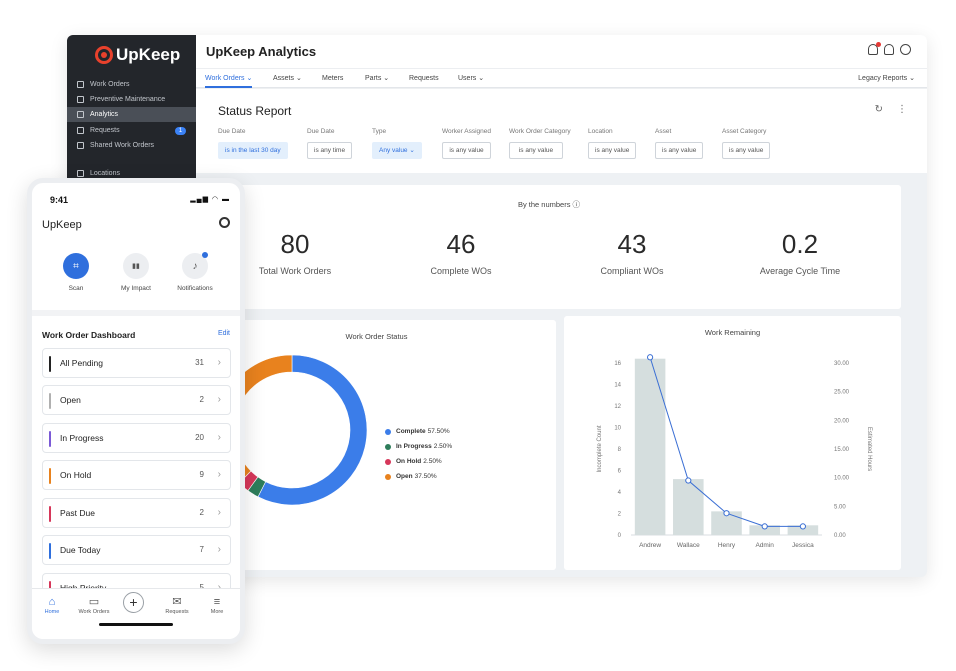 This screenshot has width=956, height=671. Describe the element at coordinates (177, 605) in the screenshot. I see `nav-requests: ✉ Requests` at that location.